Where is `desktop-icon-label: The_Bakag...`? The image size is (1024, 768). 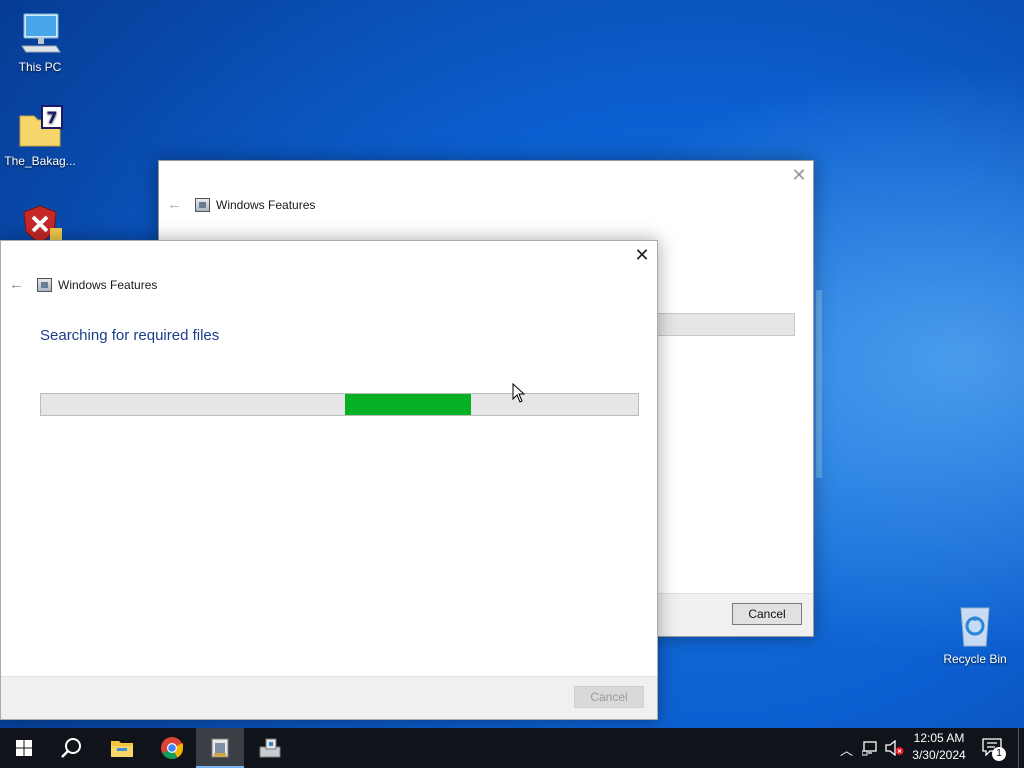
desktop-icon-label: The_Bakag... is located at coordinates (40, 161).